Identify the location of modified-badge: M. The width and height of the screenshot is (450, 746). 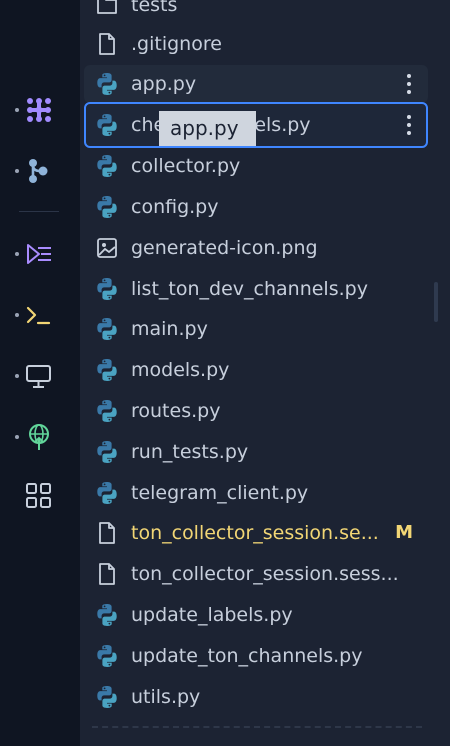
(404, 532).